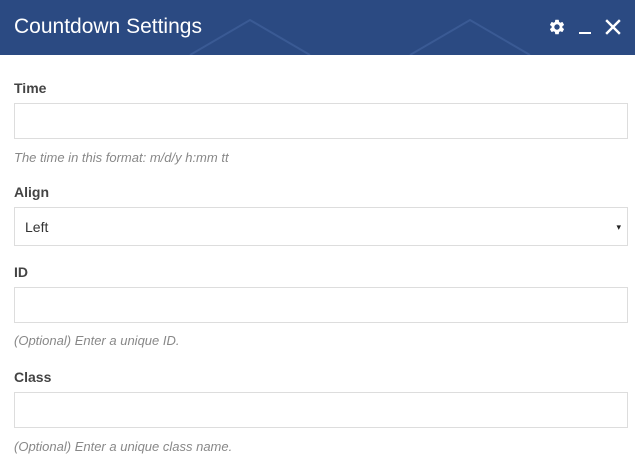  I want to click on align-selected-value: Left, so click(37, 227).